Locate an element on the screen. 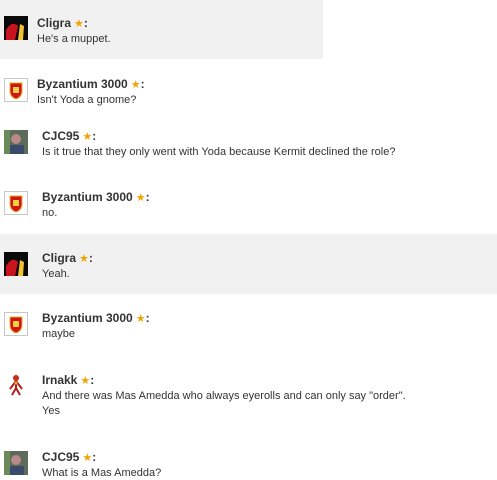 The image size is (497, 480). irnakk-avatar is located at coordinates (16, 385).